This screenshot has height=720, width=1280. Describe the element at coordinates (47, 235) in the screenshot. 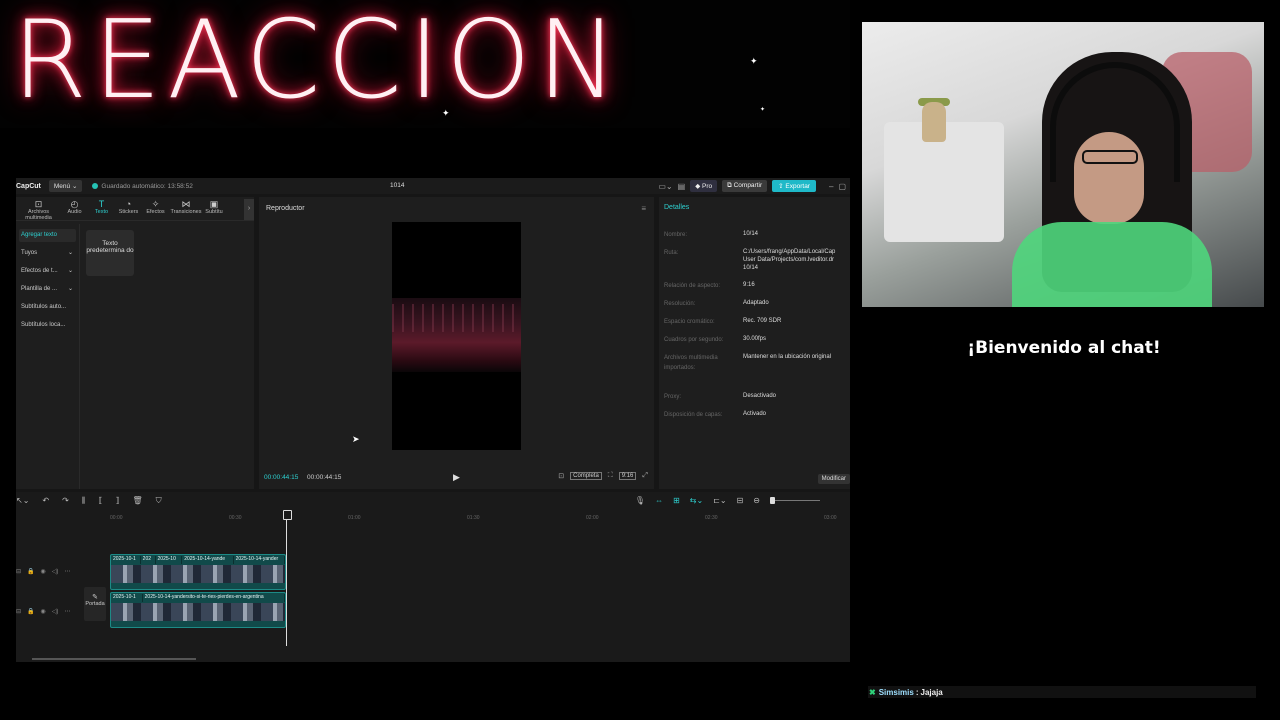

I see `sidebar-item-add-text: Agregar texto` at that location.